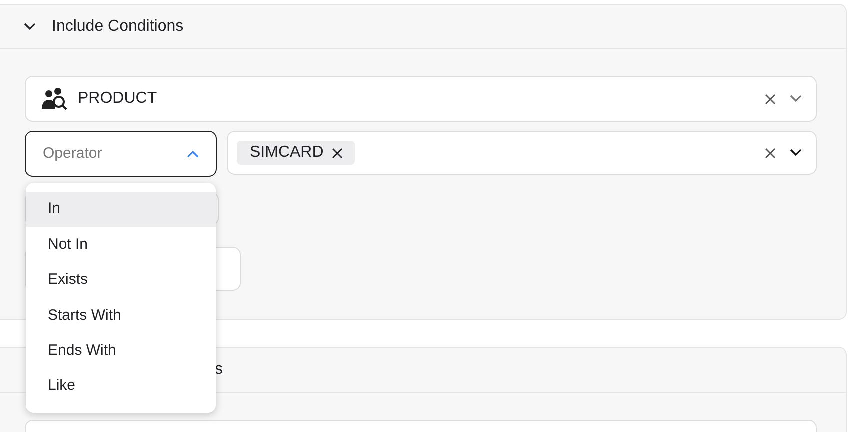  What do you see at coordinates (73, 154) in the screenshot?
I see `operator-placeholder: Operator` at bounding box center [73, 154].